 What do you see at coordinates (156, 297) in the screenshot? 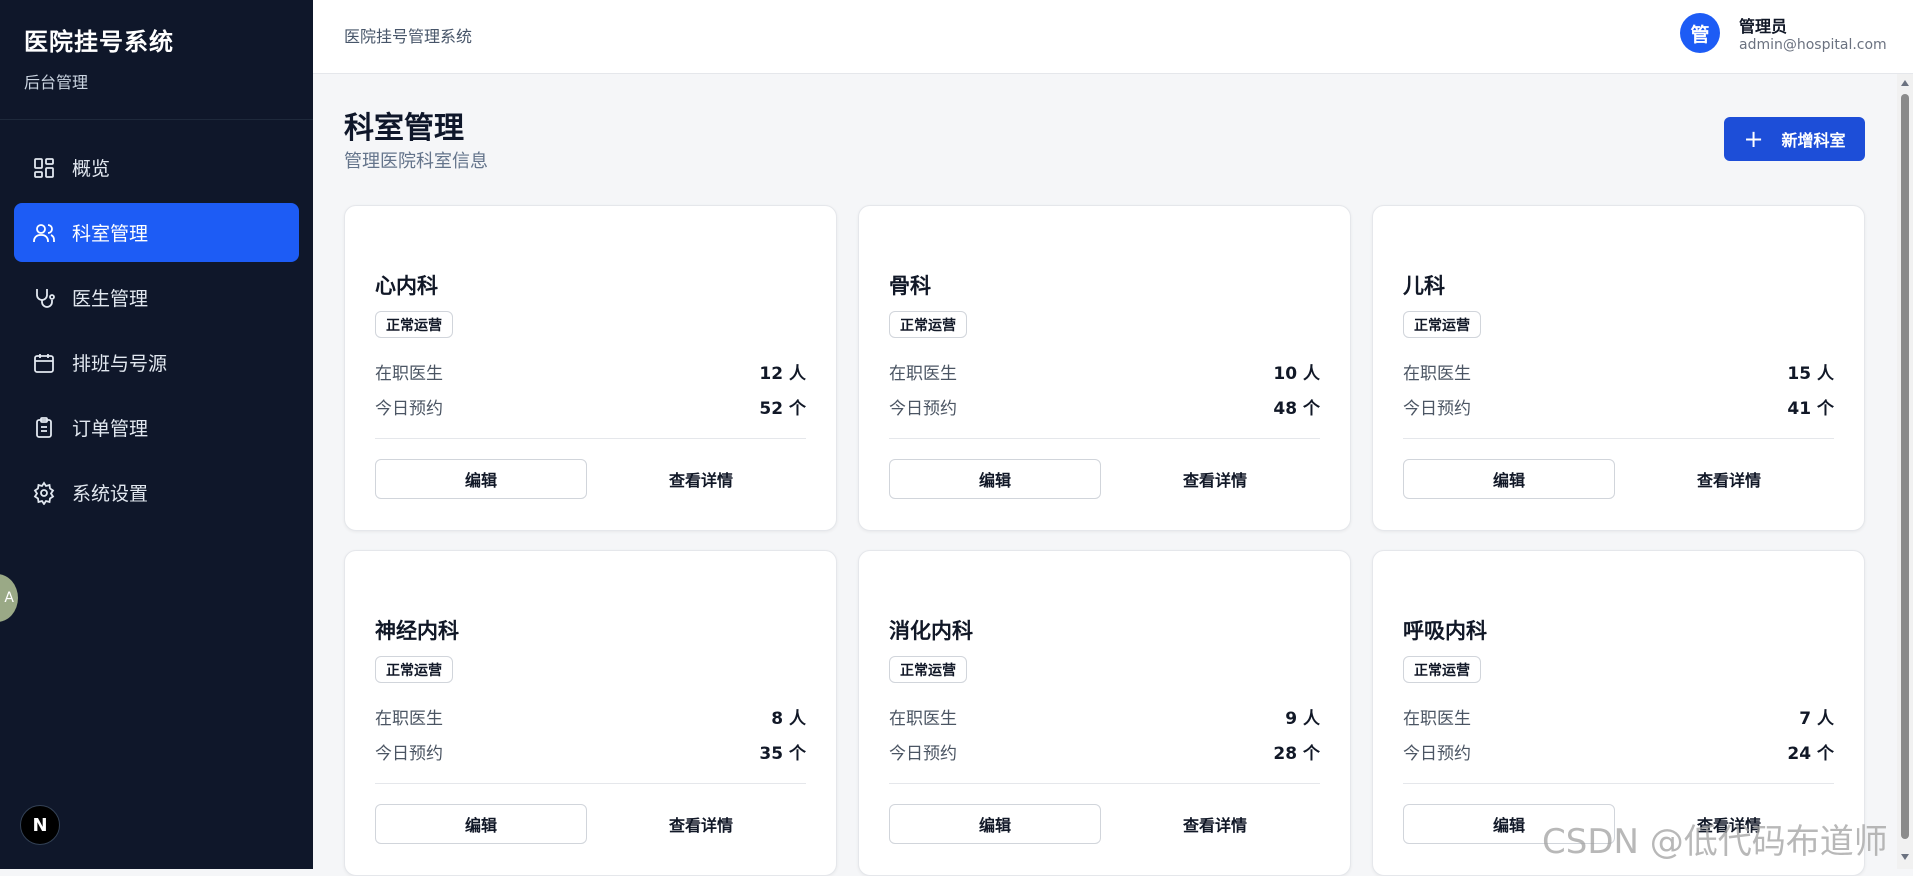
I see `sidebar-item-doctors: 医生管理` at bounding box center [156, 297].